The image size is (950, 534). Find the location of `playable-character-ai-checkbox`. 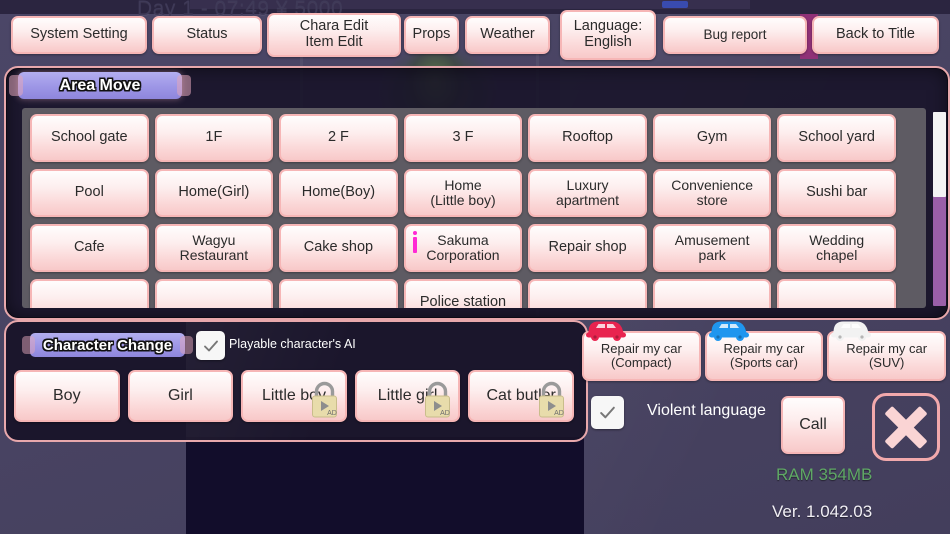

playable-character-ai-checkbox is located at coordinates (210, 345).